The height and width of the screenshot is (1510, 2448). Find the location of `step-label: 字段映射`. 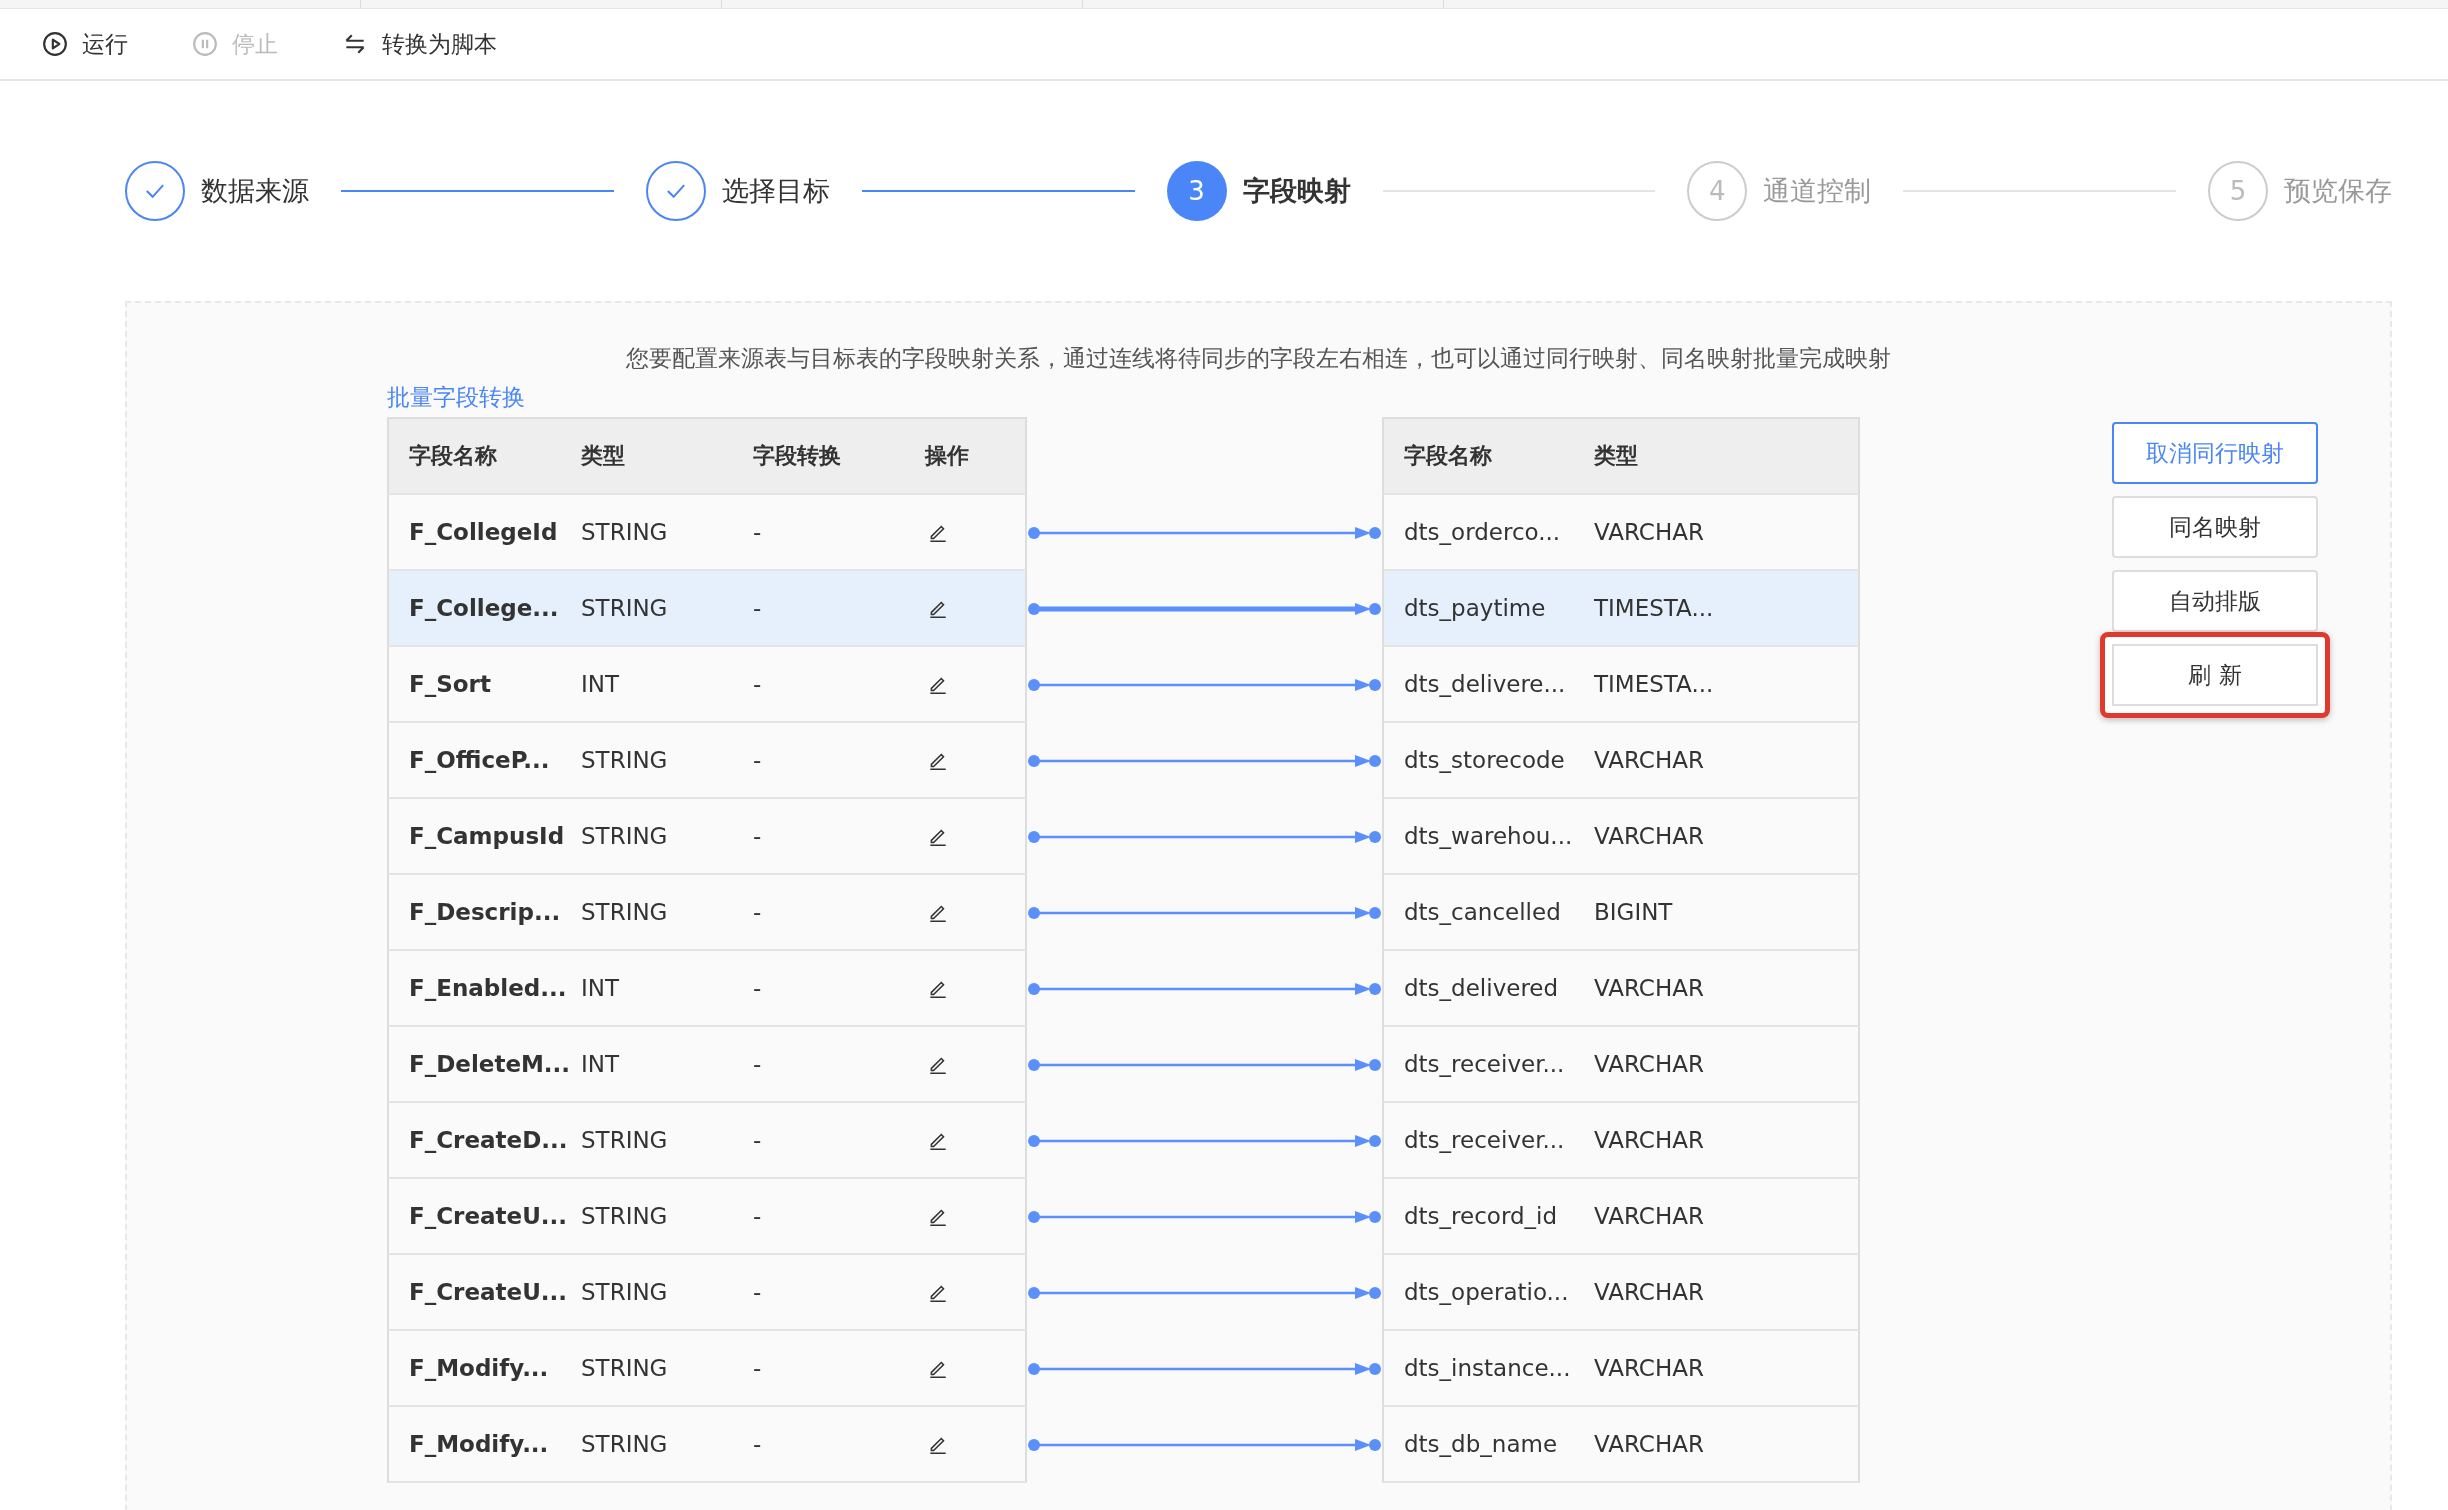

step-label: 字段映射 is located at coordinates (1296, 191).